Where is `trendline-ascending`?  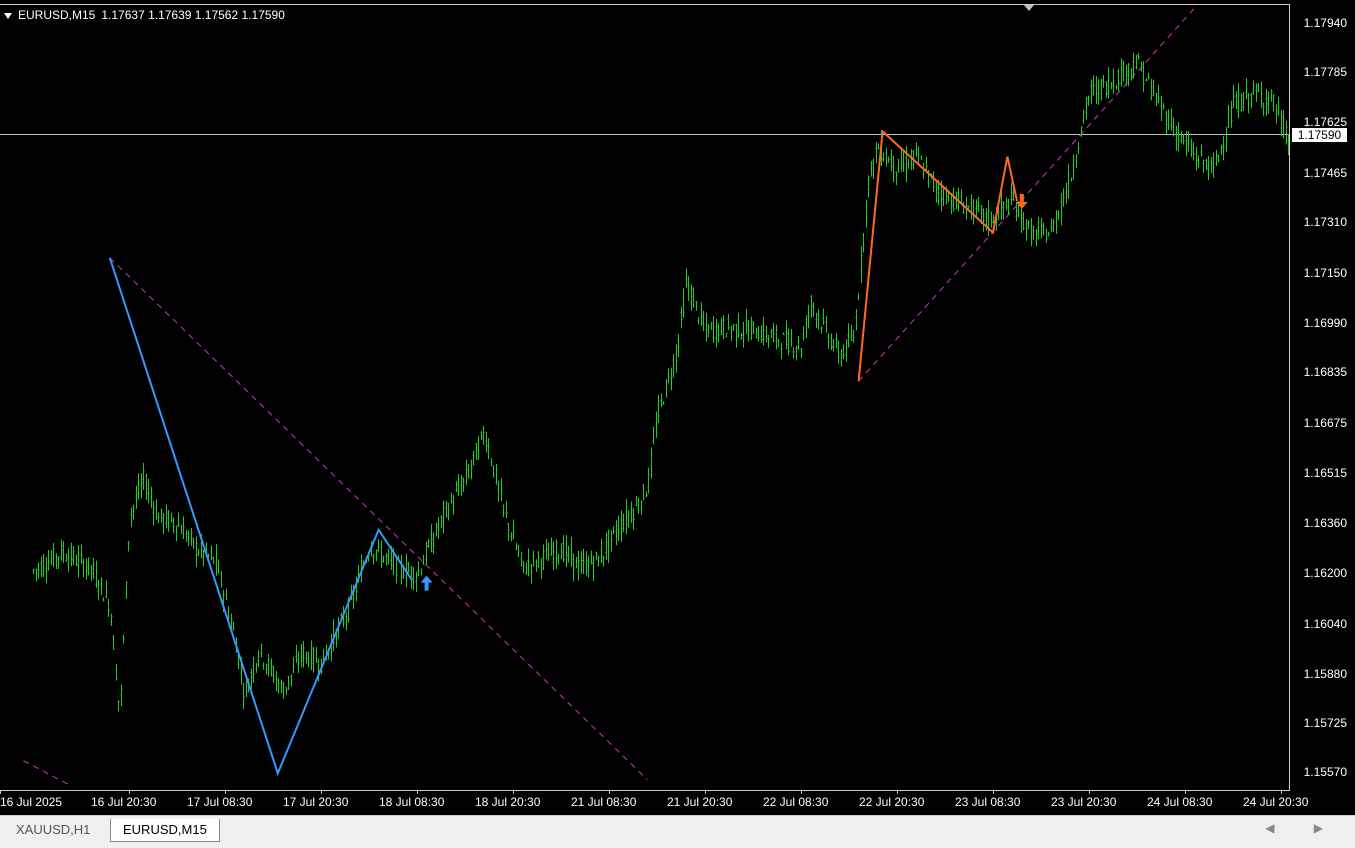 trendline-ascending is located at coordinates (1026, 194).